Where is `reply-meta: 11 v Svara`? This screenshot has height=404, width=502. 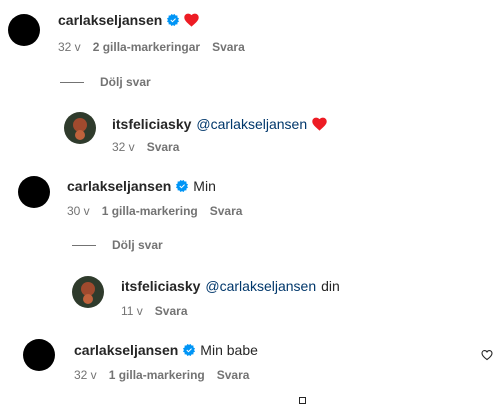
reply-meta: 11 v Svara is located at coordinates (154, 311).